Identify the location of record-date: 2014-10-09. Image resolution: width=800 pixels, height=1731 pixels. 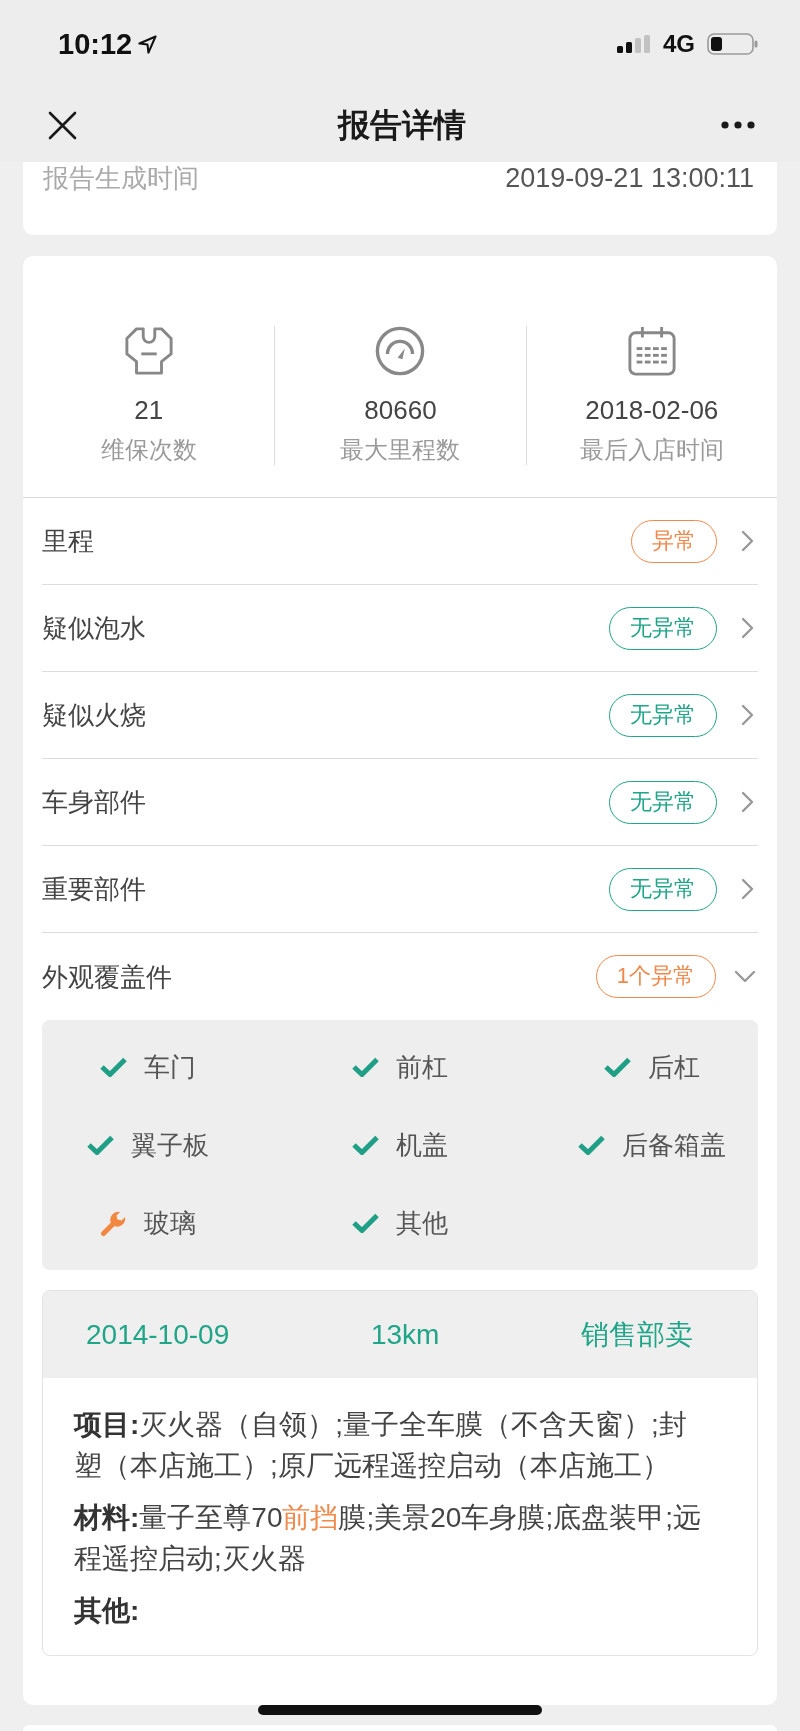
(158, 1334).